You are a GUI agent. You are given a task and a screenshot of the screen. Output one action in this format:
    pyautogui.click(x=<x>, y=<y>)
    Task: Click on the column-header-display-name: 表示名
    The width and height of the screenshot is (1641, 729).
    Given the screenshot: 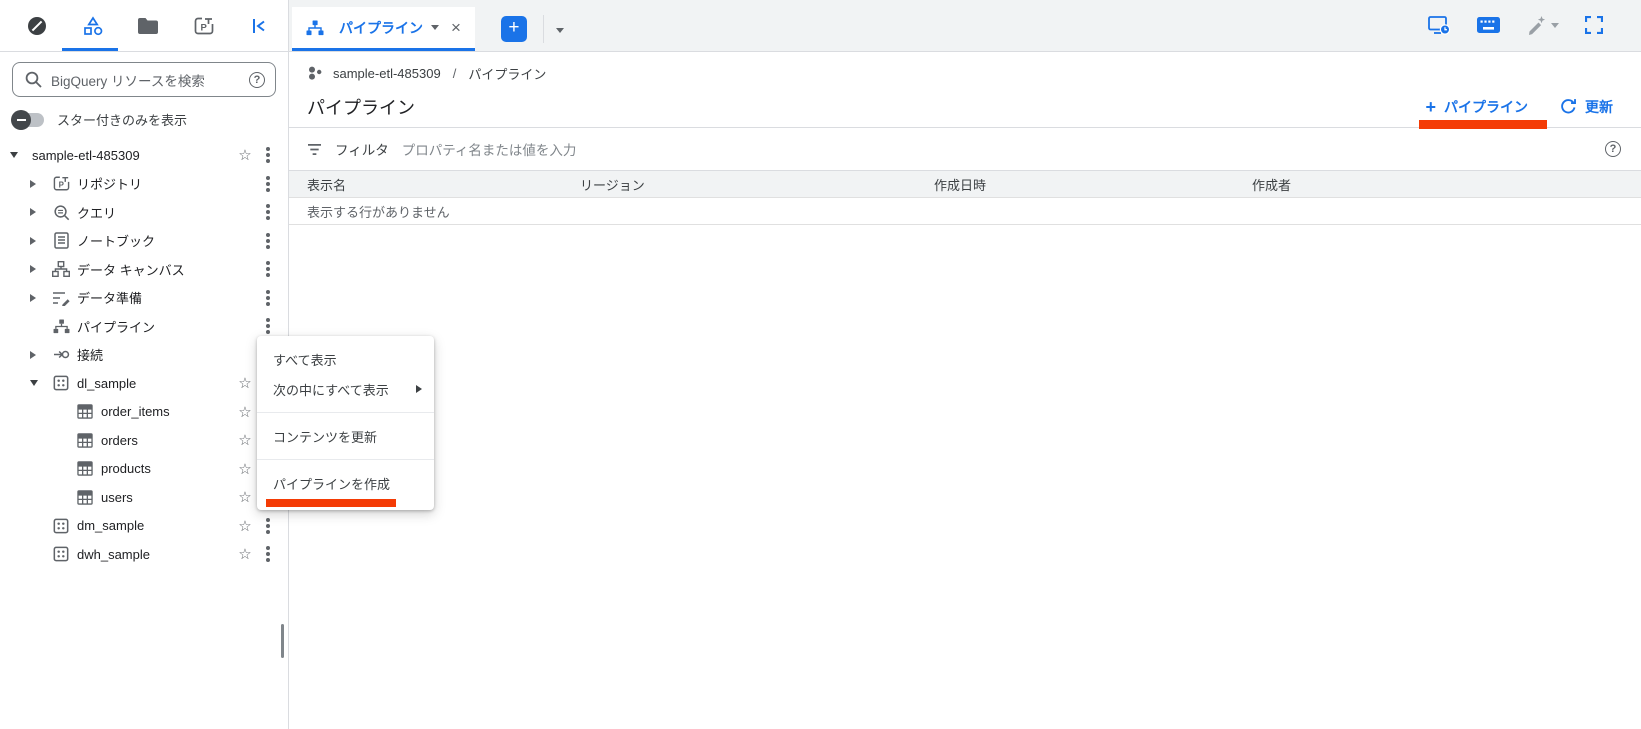 What is the action you would take?
    pyautogui.click(x=434, y=184)
    